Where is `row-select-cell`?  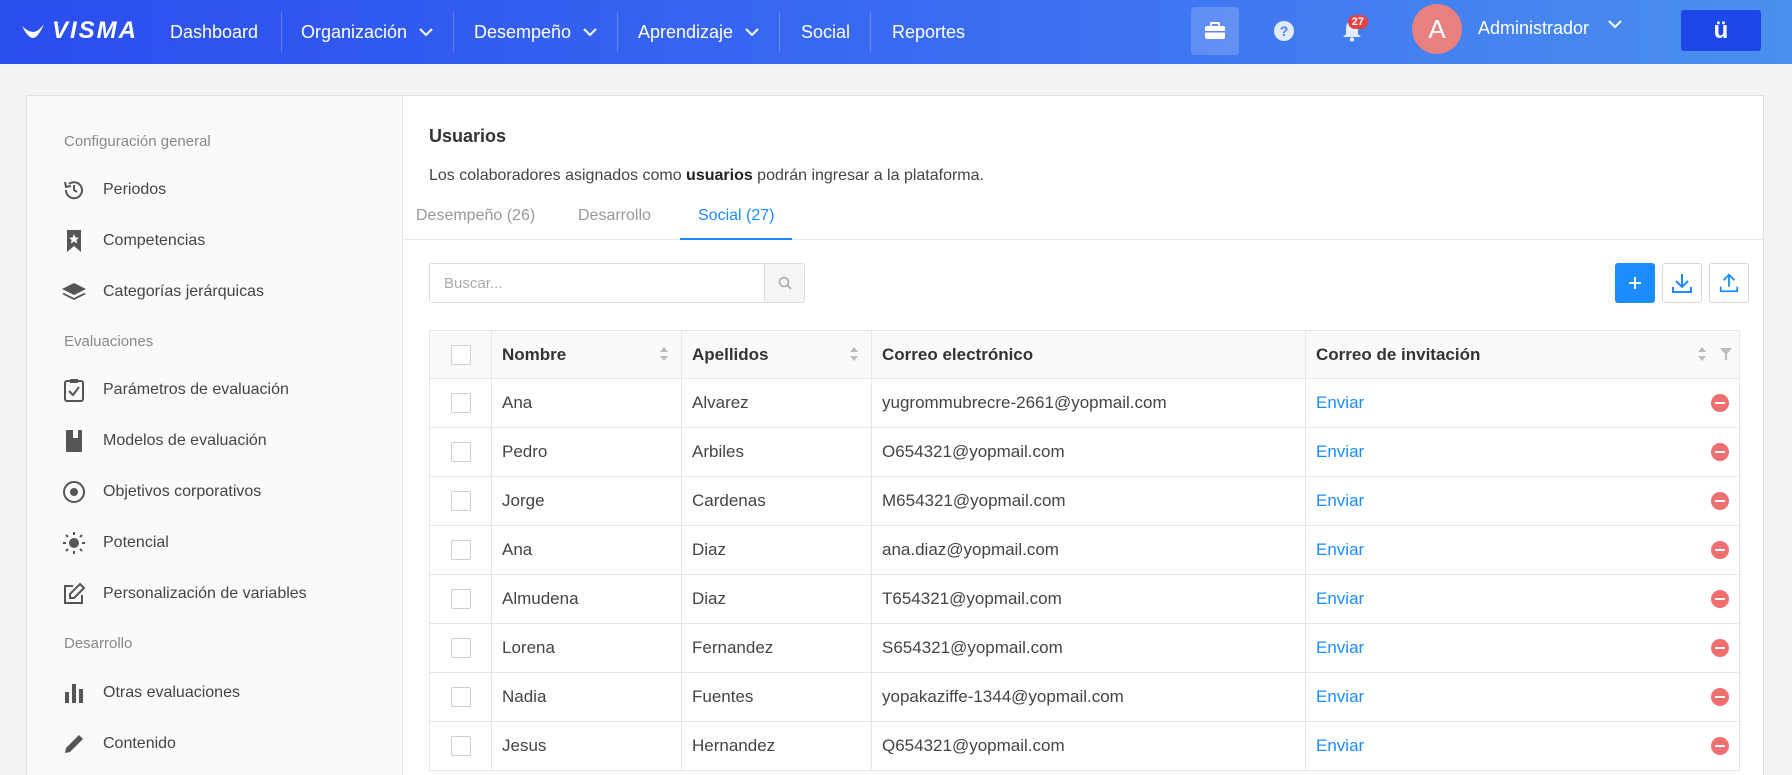
row-select-cell is located at coordinates (460, 746).